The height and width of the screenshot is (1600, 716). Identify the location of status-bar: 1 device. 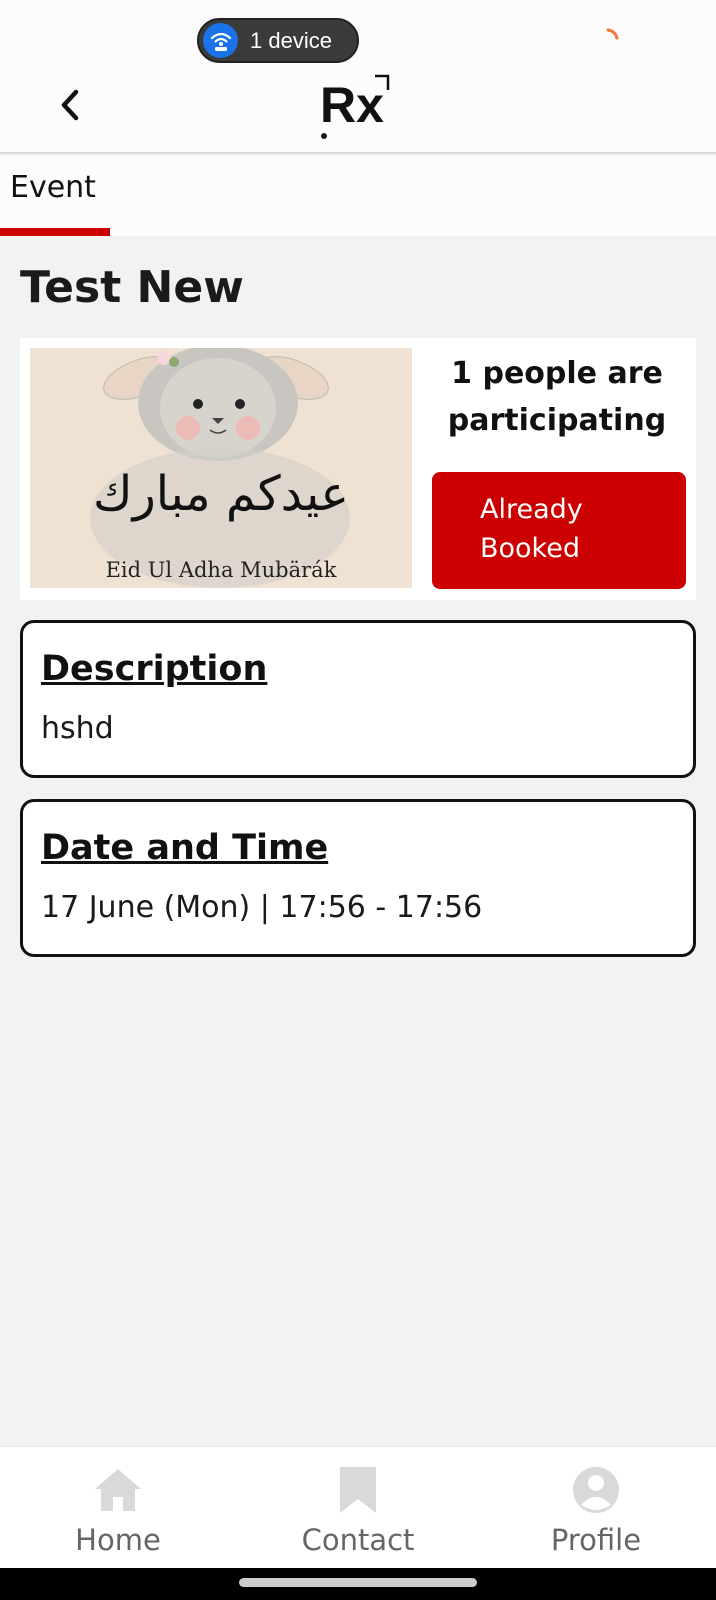
(358, 33).